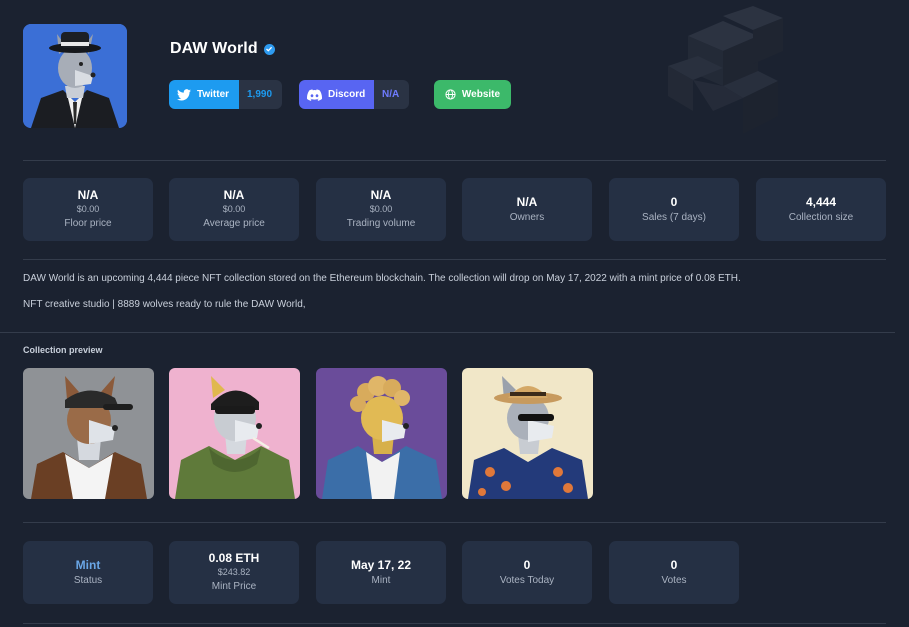 The width and height of the screenshot is (909, 627). I want to click on preview-image-wolf-beanie-hoodie, so click(234, 433).